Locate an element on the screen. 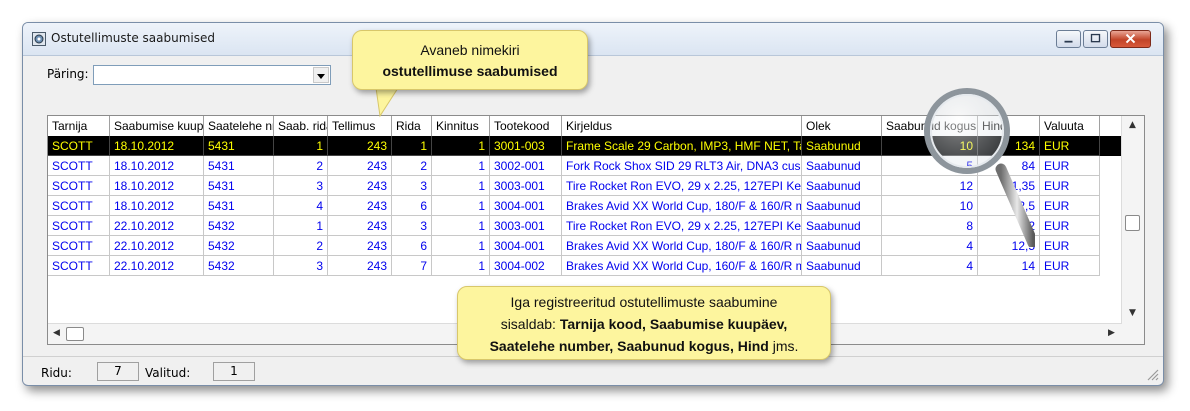 Image resolution: width=1190 pixels, height=411 pixels. selected-count-label: Valitud: is located at coordinates (168, 373).